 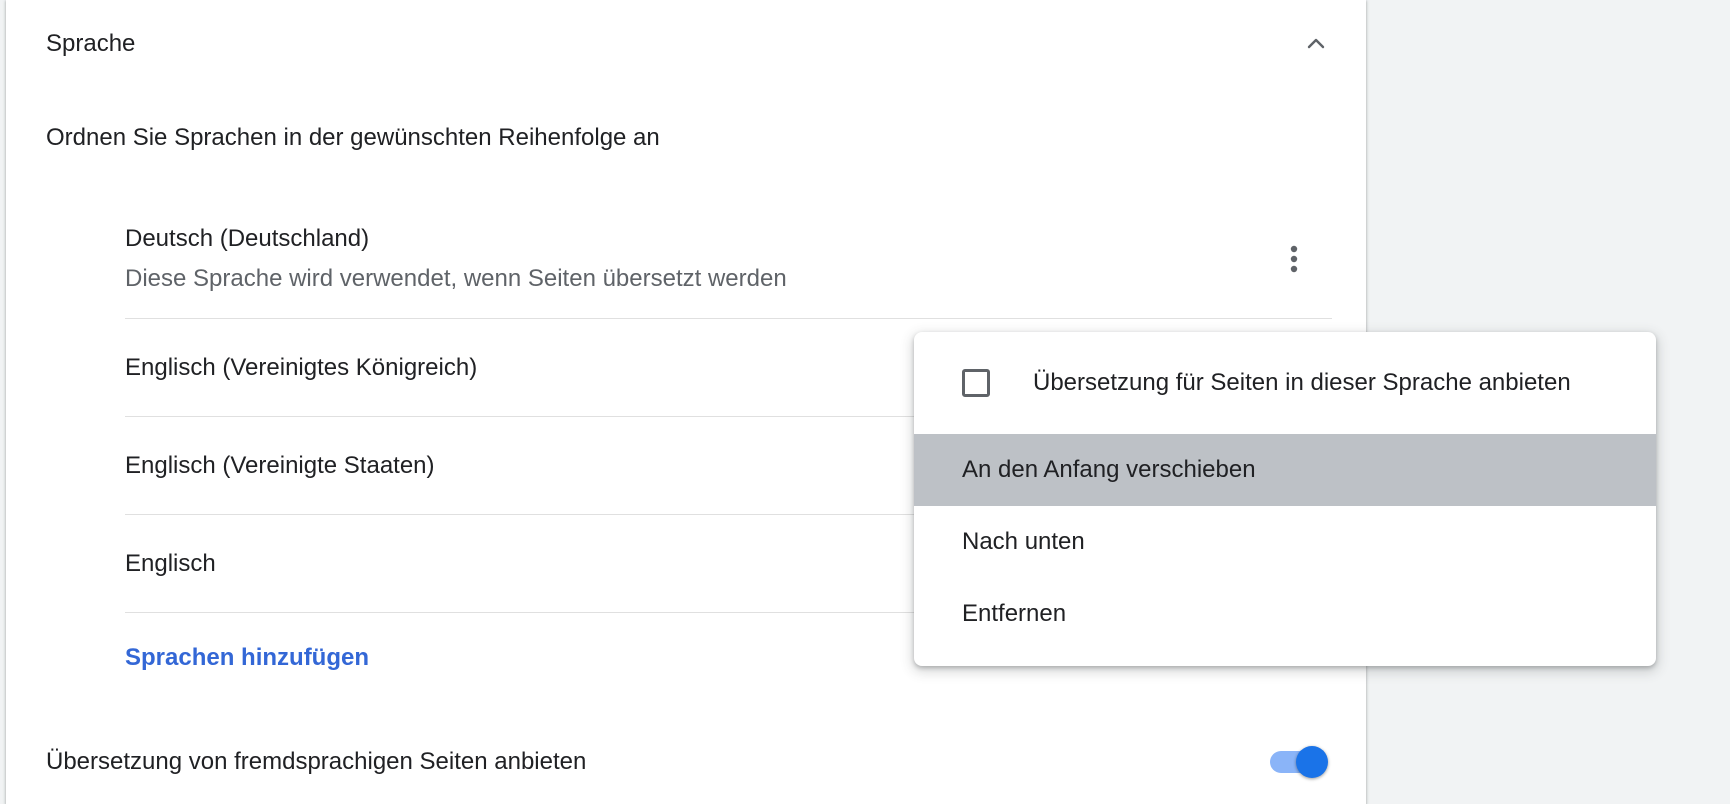 What do you see at coordinates (1312, 762) in the screenshot?
I see `toggle-knob` at bounding box center [1312, 762].